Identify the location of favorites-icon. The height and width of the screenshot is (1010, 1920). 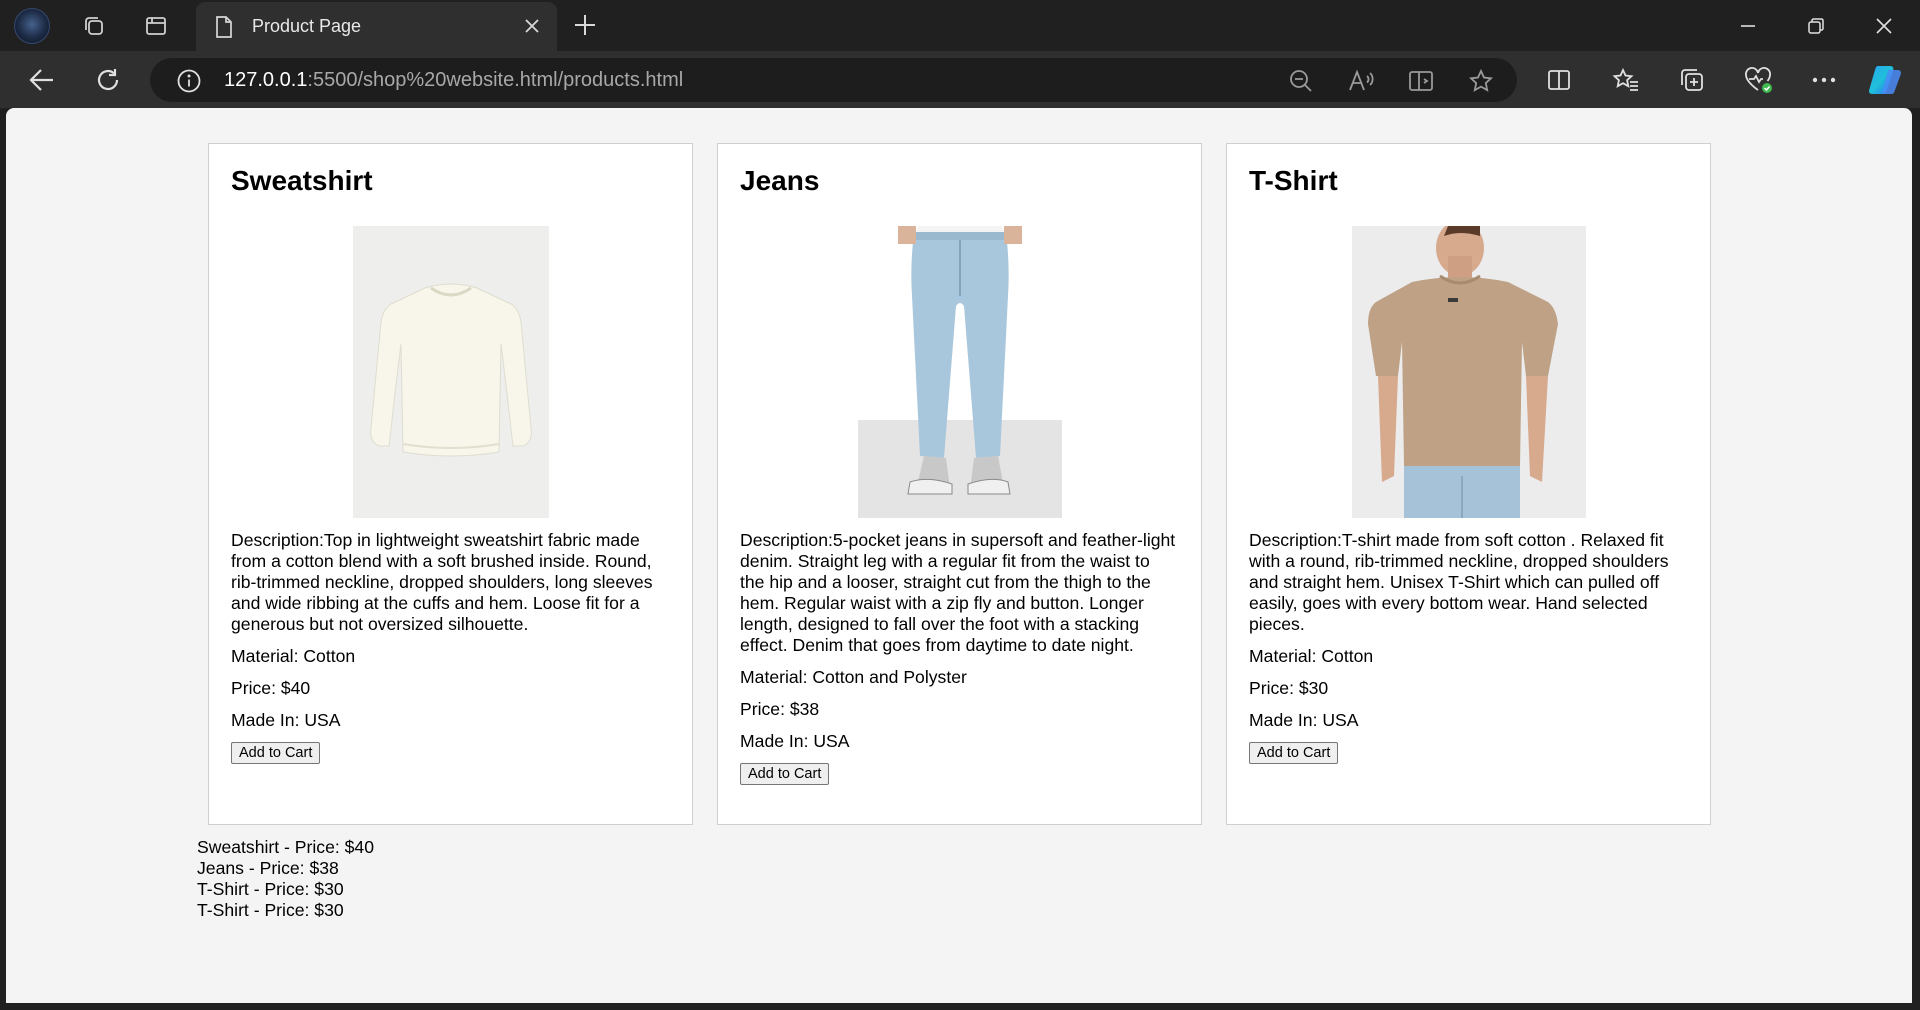
(1626, 80).